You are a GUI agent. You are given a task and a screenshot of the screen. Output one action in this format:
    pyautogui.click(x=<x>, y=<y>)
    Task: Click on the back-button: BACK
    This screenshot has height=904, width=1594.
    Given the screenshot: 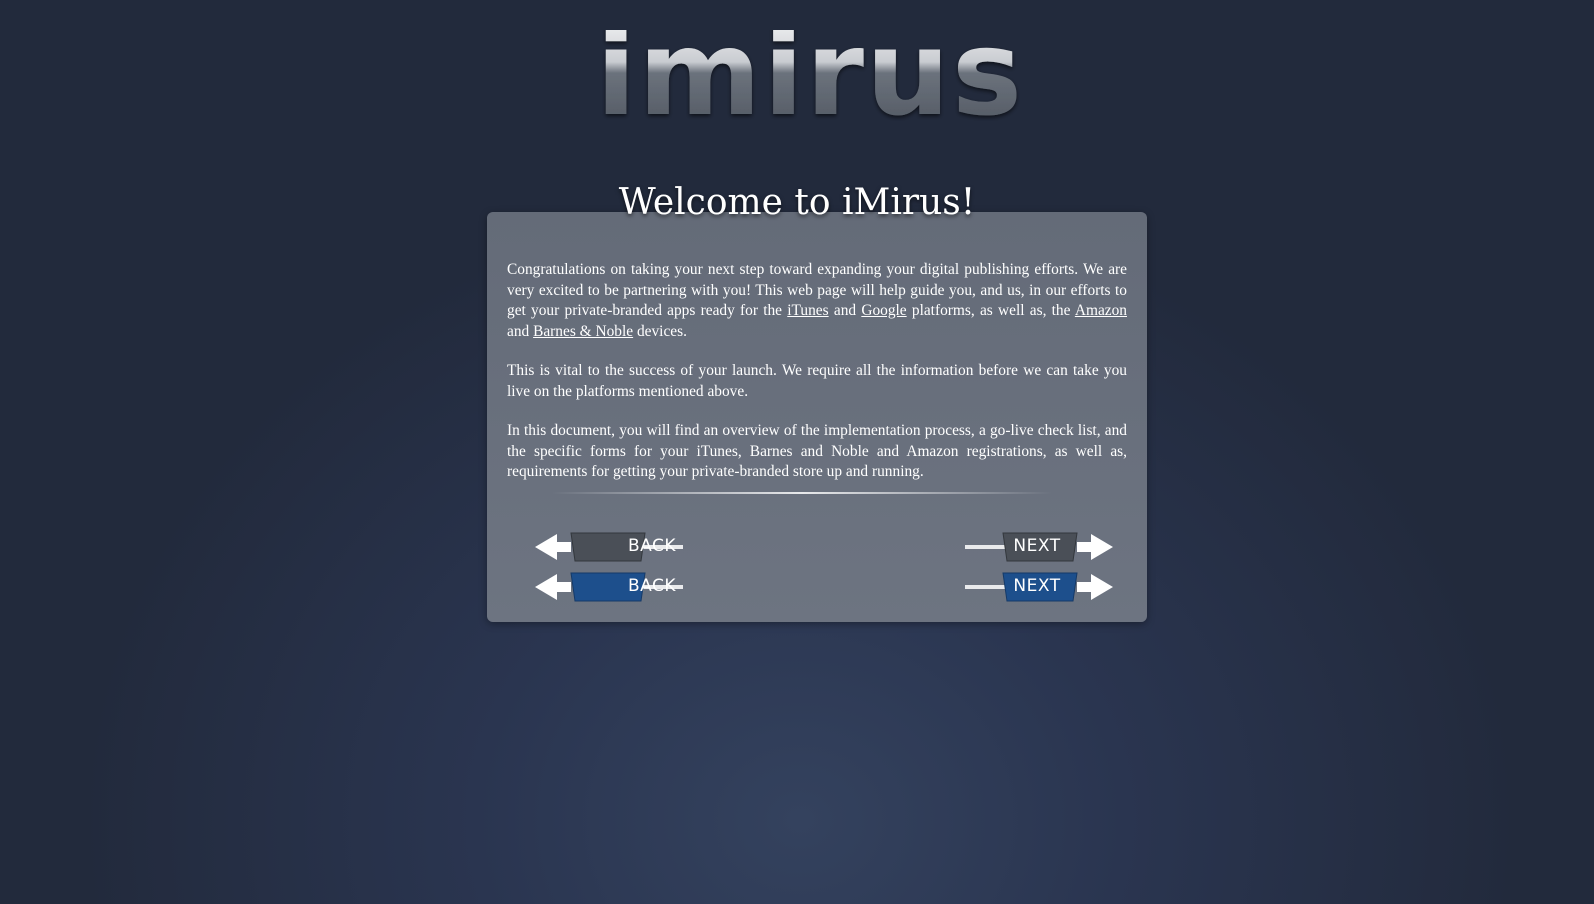 What is the action you would take?
    pyautogui.click(x=610, y=547)
    